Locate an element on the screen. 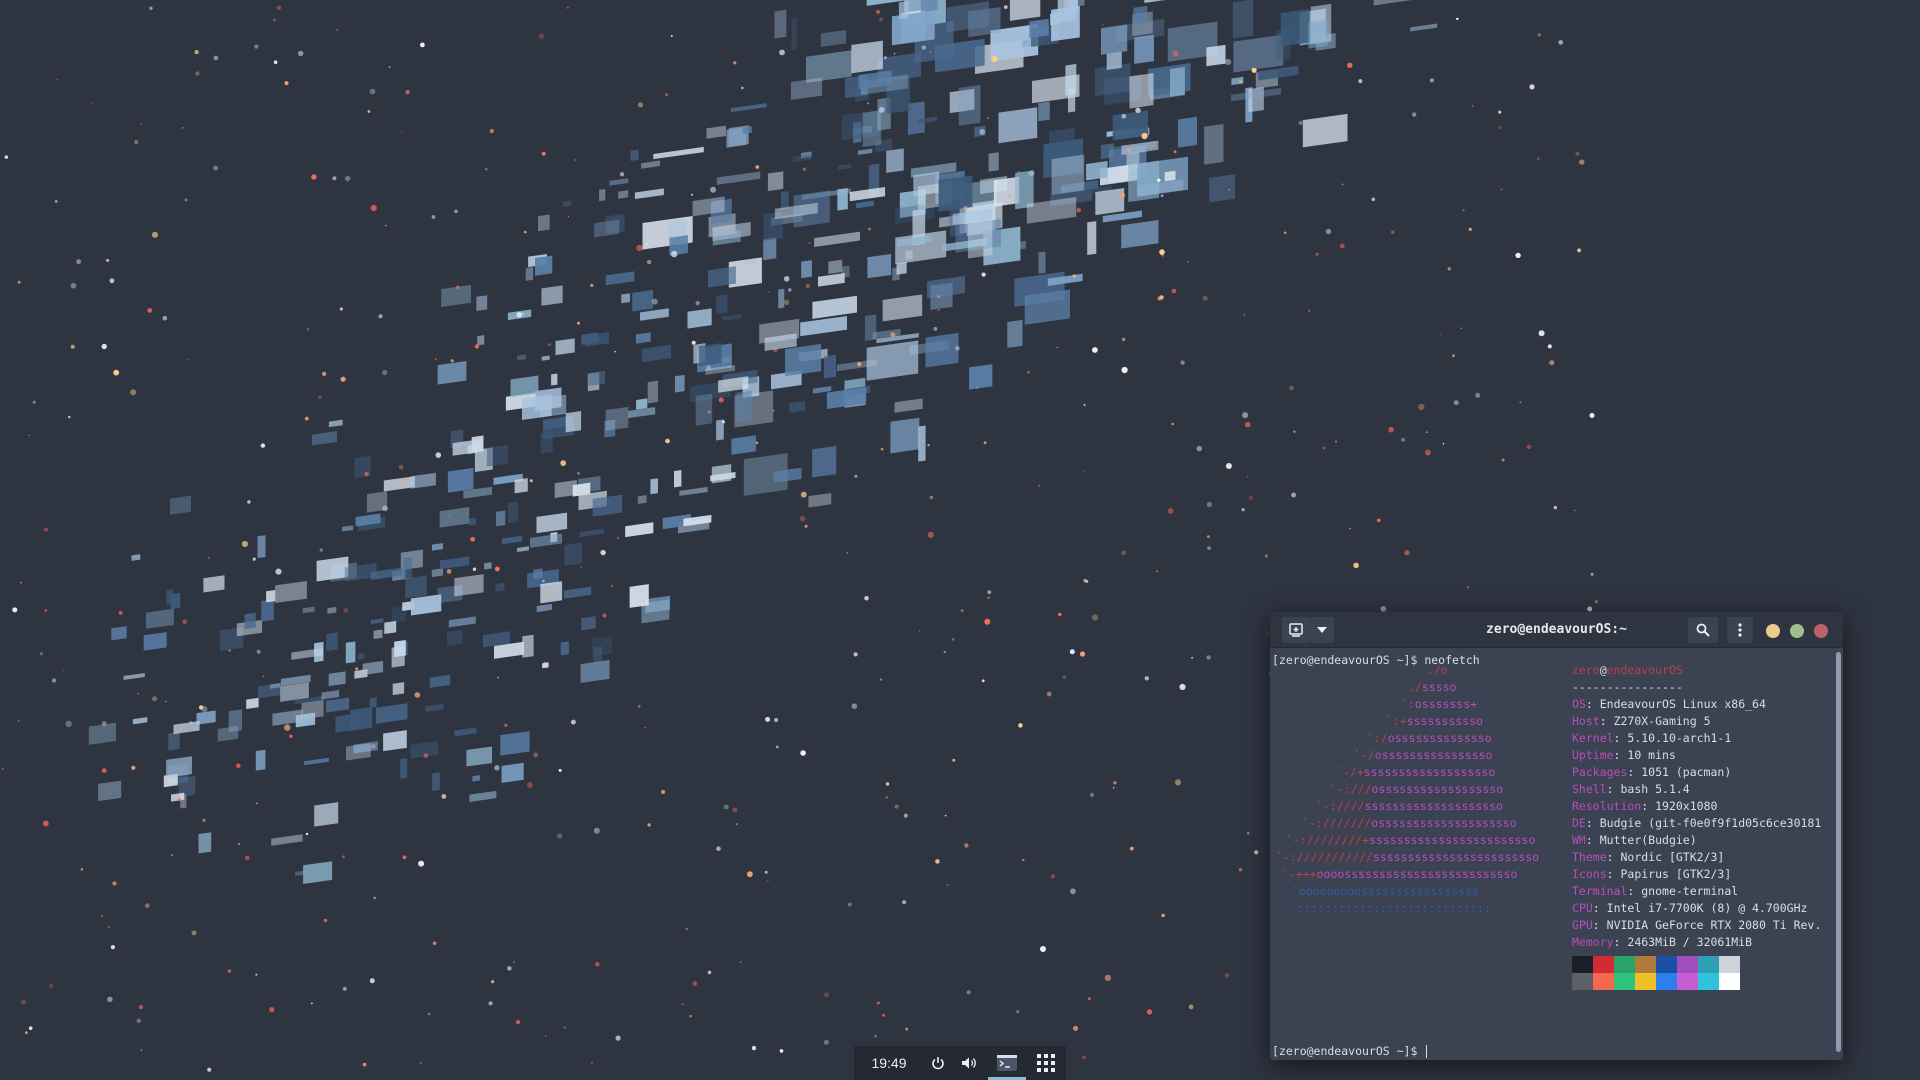 The image size is (1920, 1080). terminal-titlebar: zero@endeavourOS:~ is located at coordinates (1556, 630).